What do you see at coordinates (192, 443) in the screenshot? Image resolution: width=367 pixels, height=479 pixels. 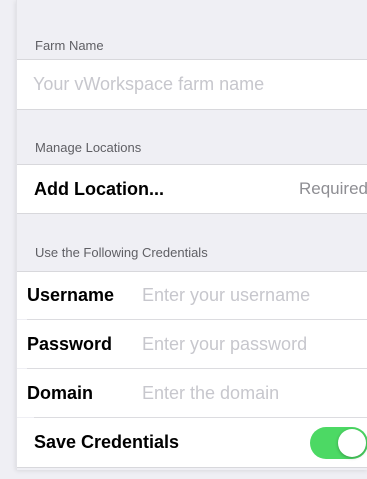 I see `save-credentials-row: Save Credentials` at bounding box center [192, 443].